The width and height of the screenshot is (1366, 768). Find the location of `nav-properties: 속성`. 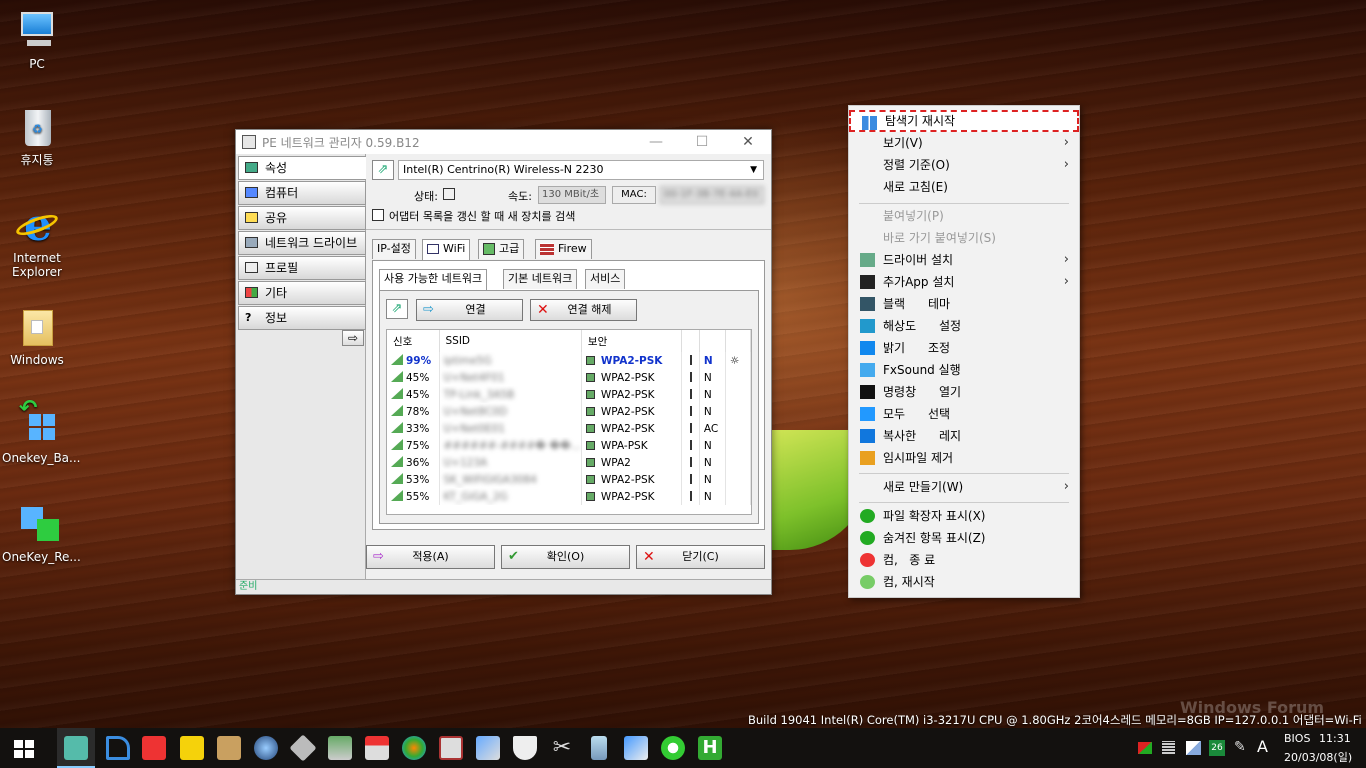

nav-properties: 속성 is located at coordinates (302, 168).